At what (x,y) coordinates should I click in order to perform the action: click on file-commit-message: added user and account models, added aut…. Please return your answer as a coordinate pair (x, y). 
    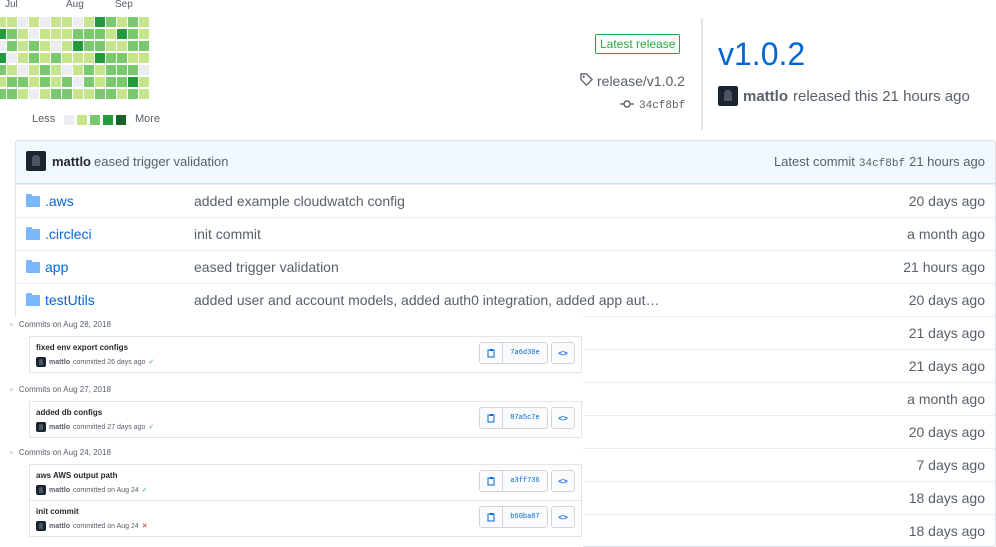
    Looking at the image, I should click on (426, 300).